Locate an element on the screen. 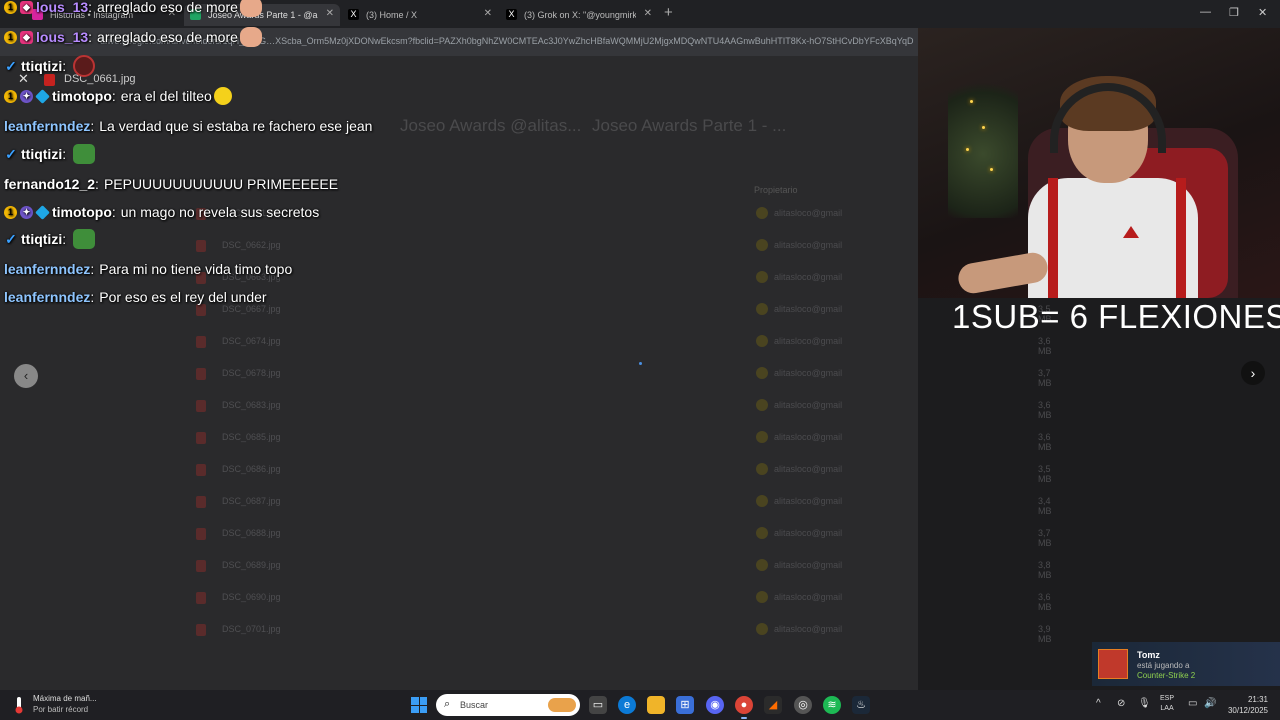  file-size: 3,5 MB is located at coordinates (1045, 474).